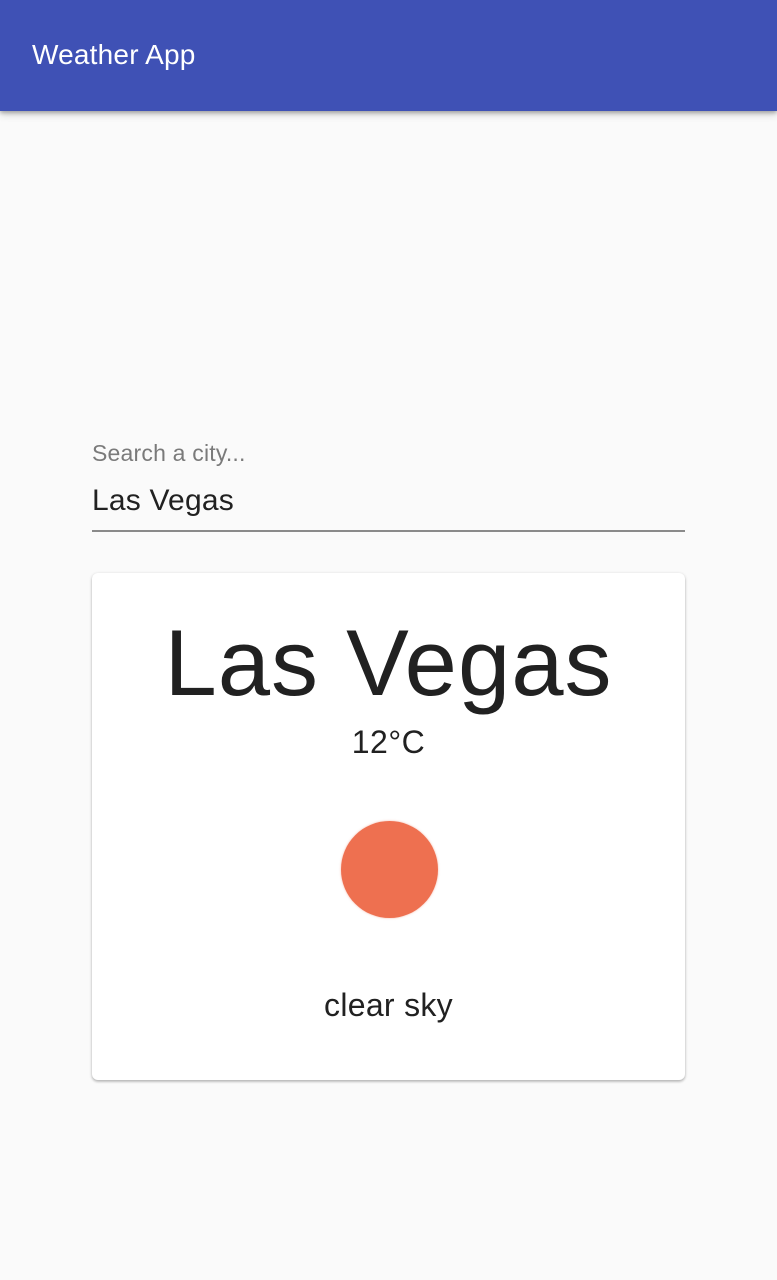  What do you see at coordinates (388, 501) in the screenshot?
I see `city-search-input` at bounding box center [388, 501].